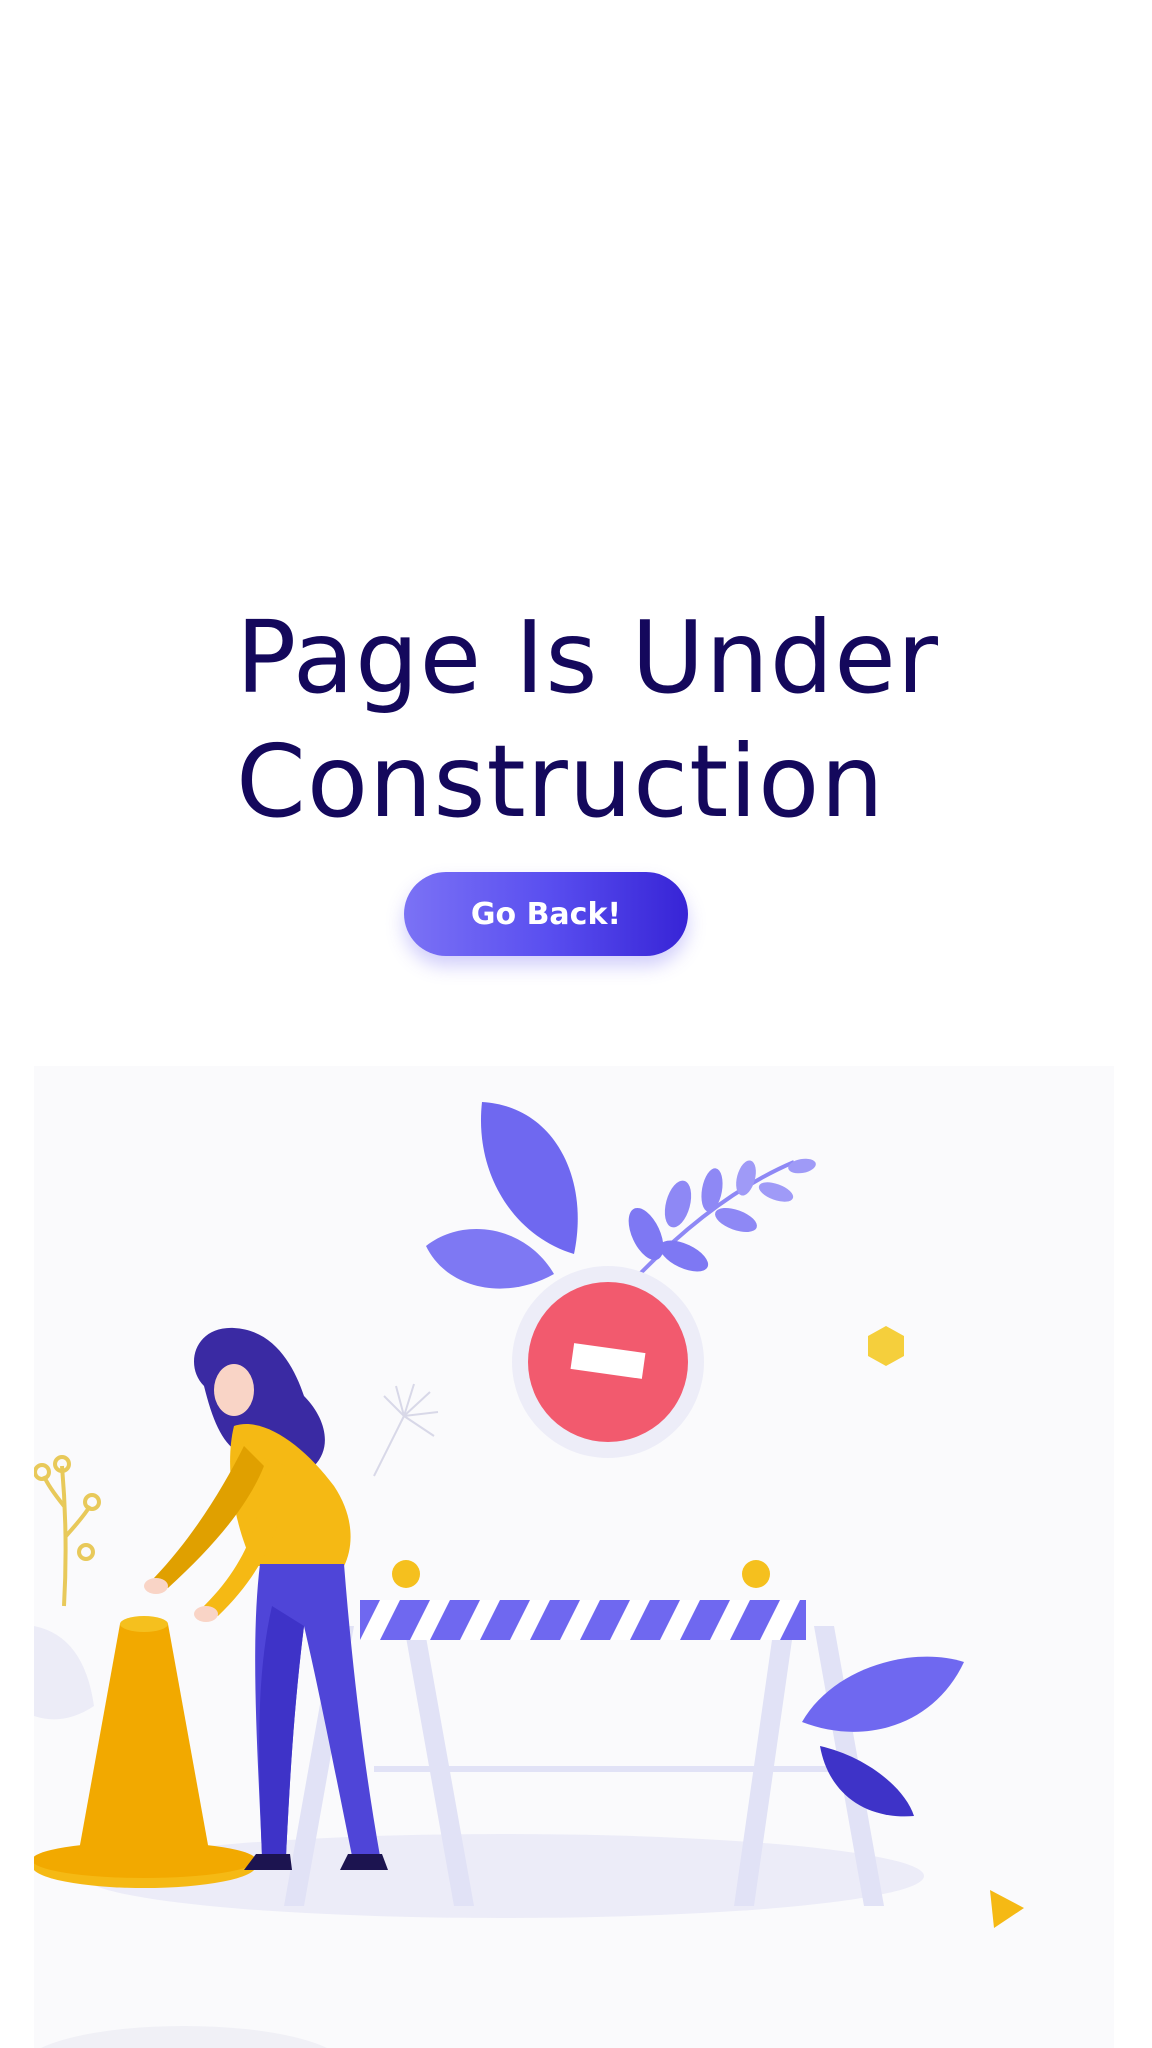  What do you see at coordinates (560, 781) in the screenshot?
I see `title-line-2: Construction` at bounding box center [560, 781].